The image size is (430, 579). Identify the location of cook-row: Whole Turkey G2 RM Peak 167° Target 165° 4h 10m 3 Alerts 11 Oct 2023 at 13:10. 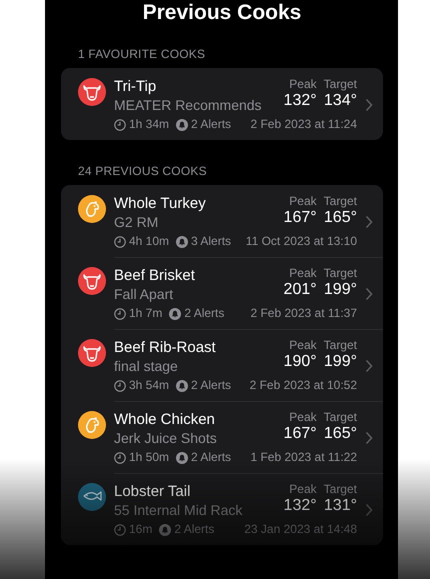
(222, 221).